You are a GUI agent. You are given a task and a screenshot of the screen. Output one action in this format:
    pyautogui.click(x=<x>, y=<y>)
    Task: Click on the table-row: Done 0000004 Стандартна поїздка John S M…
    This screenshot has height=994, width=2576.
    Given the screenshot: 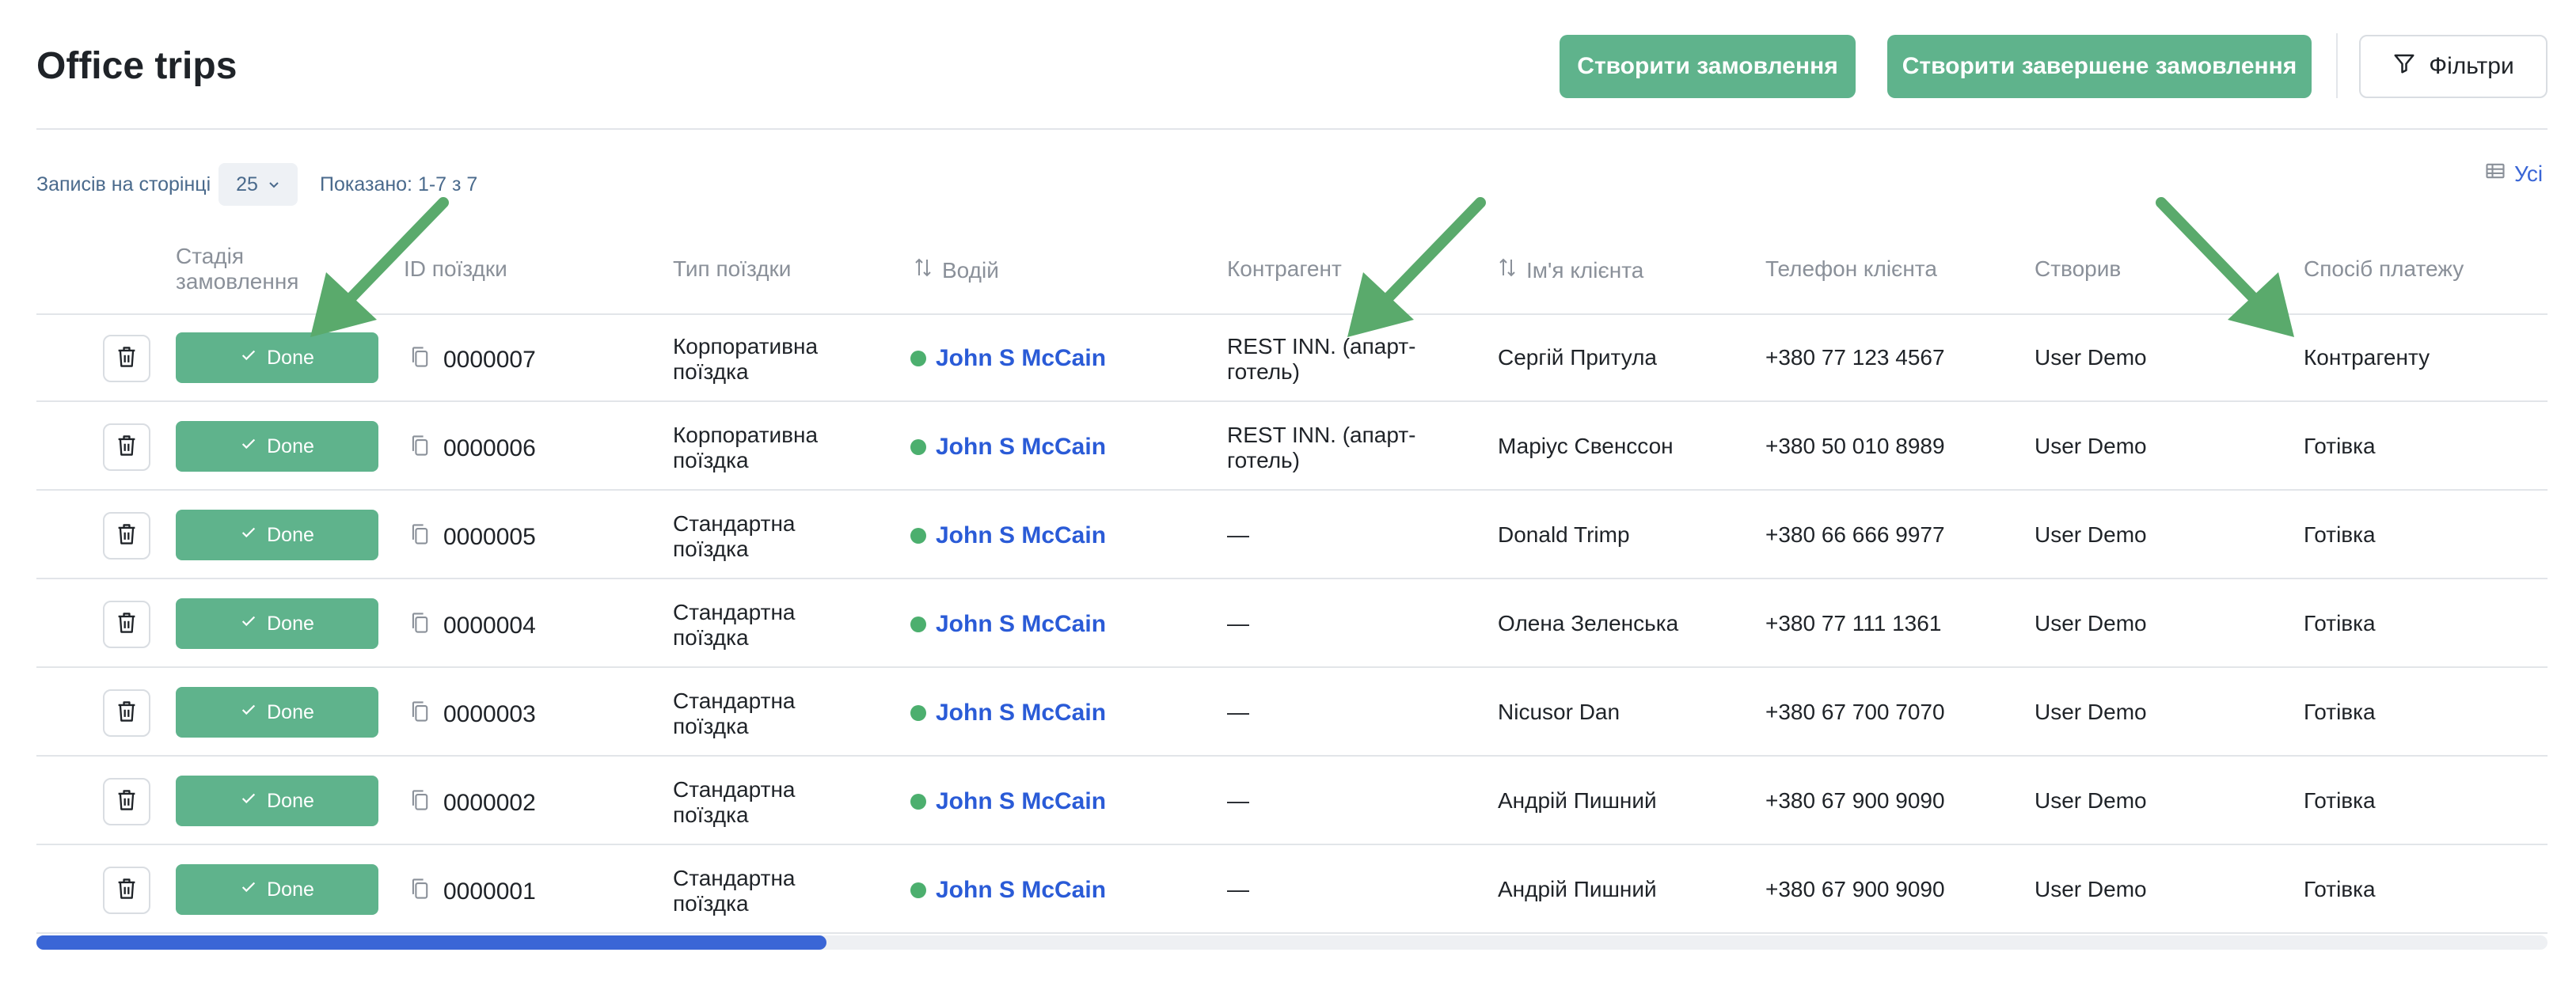 What is the action you would take?
    pyautogui.click(x=1292, y=624)
    